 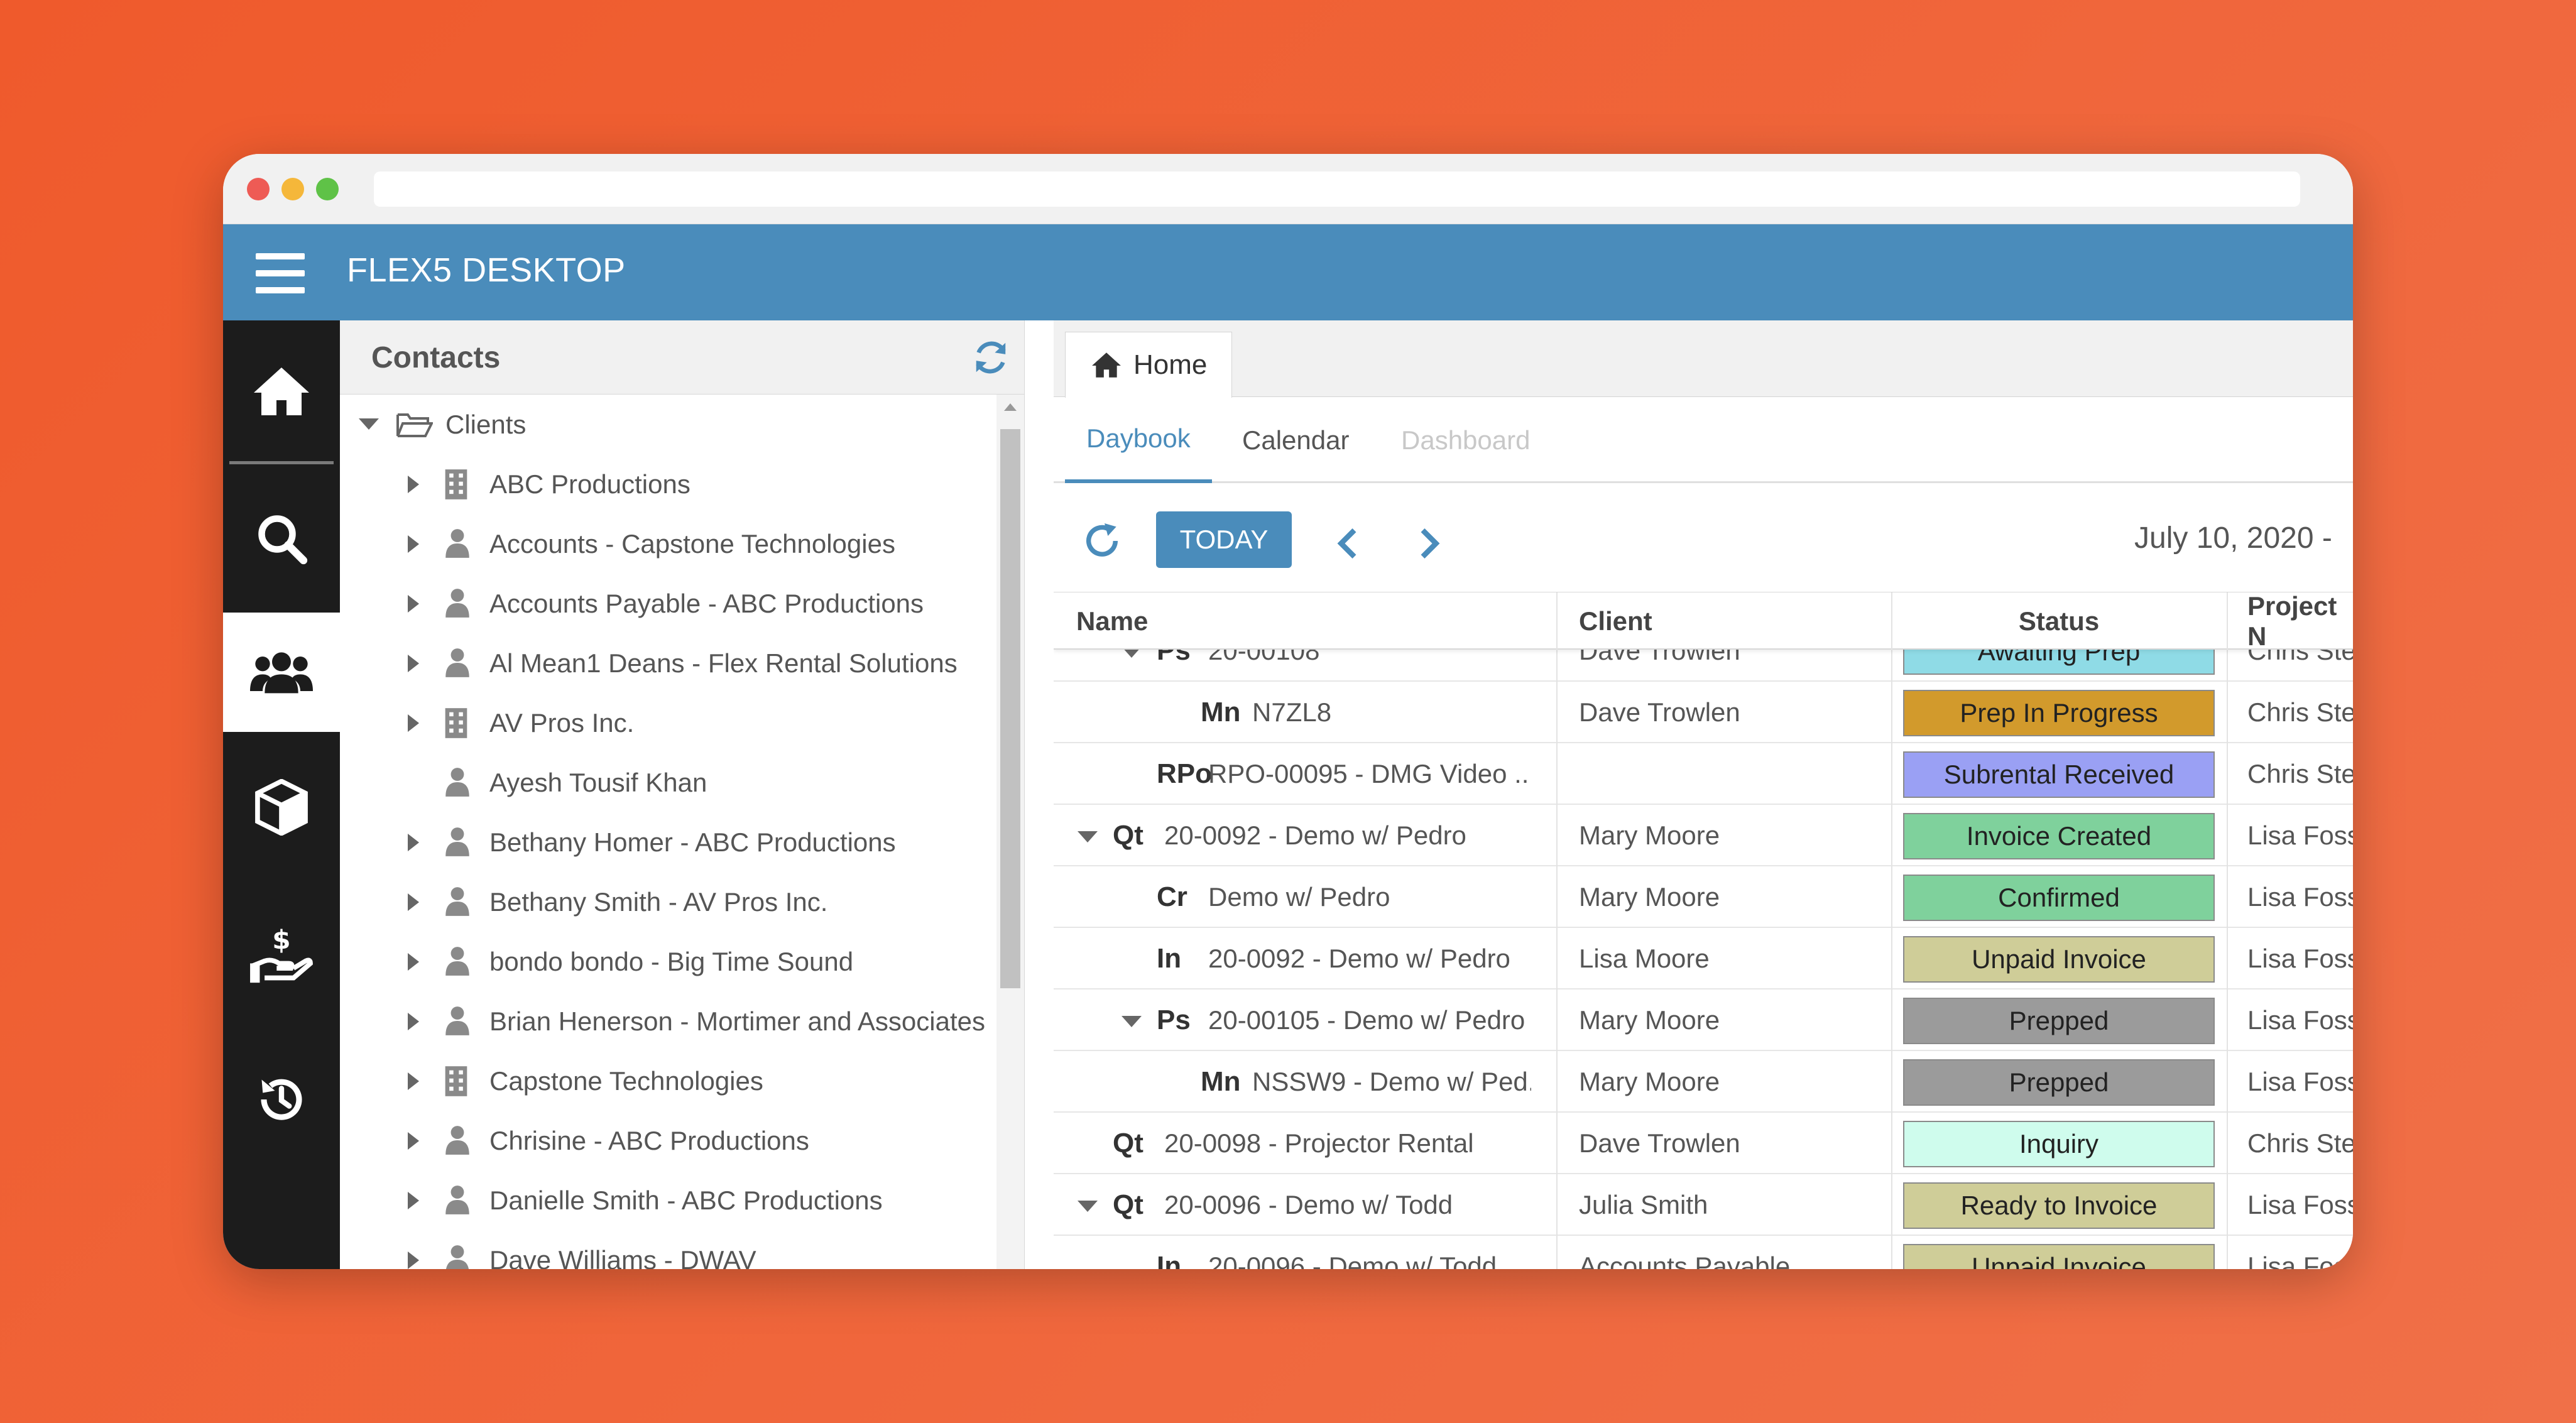 What do you see at coordinates (1703, 621) in the screenshot?
I see `grid-header: Name Client Status Project N` at bounding box center [1703, 621].